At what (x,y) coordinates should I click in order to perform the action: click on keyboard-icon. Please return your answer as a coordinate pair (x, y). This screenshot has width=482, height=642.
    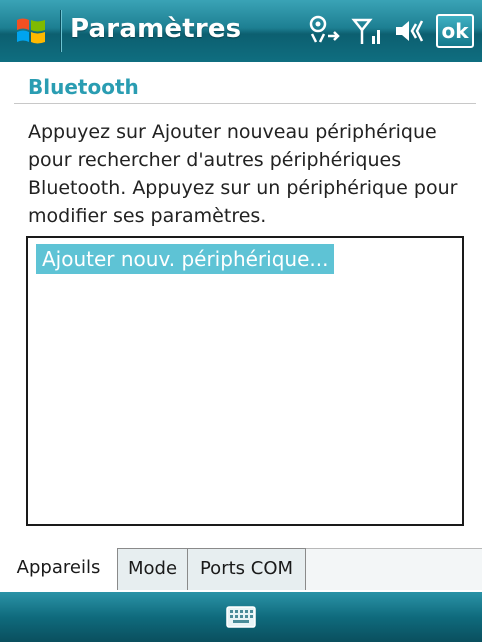
    Looking at the image, I should click on (241, 617).